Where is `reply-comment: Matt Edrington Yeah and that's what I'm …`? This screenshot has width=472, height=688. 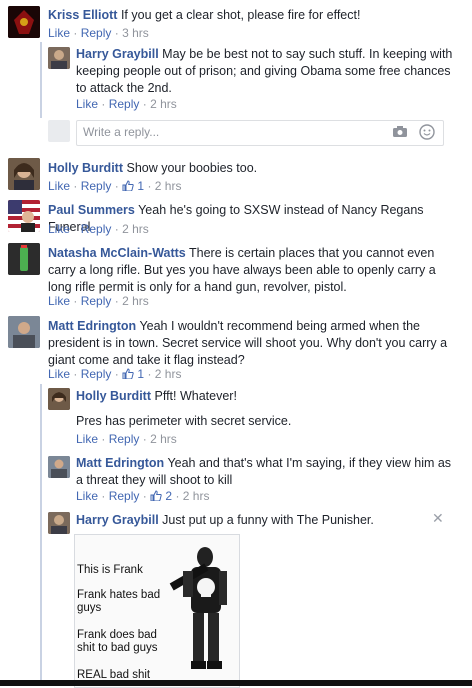
reply-comment: Matt Edrington Yeah and that's what I'm … is located at coordinates (266, 472).